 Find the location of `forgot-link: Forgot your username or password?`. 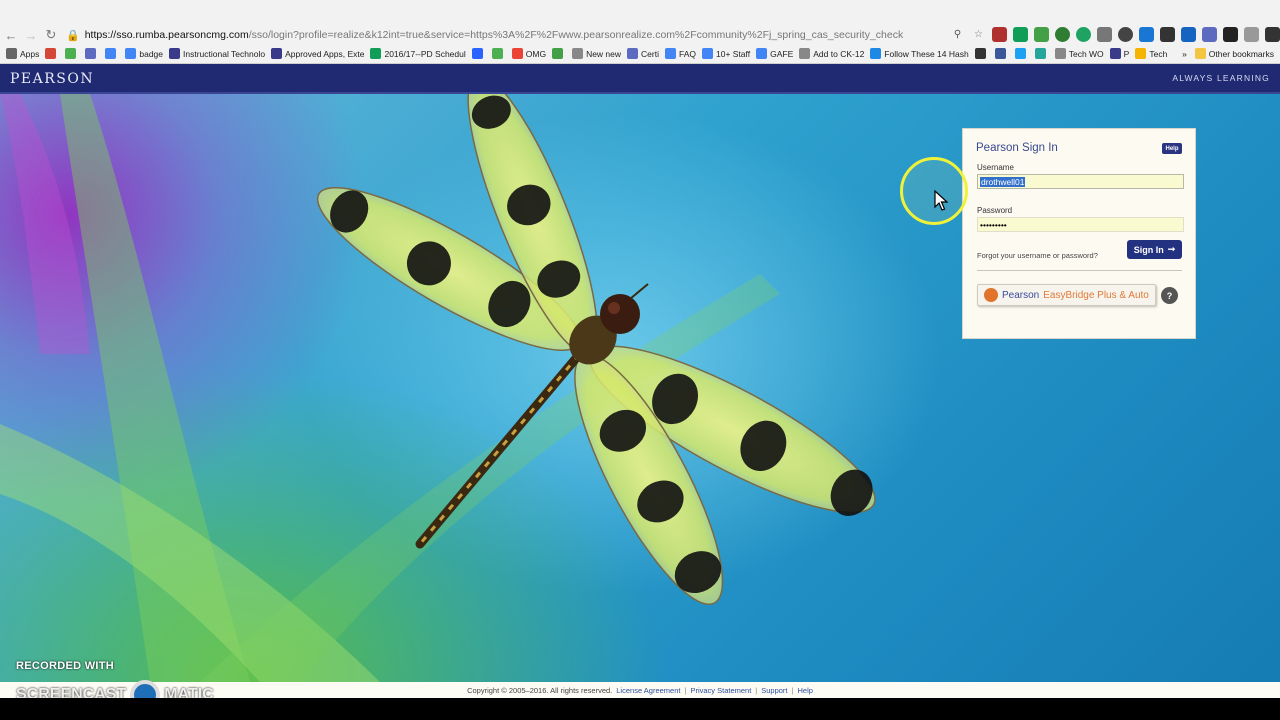

forgot-link: Forgot your username or password? is located at coordinates (1037, 255).